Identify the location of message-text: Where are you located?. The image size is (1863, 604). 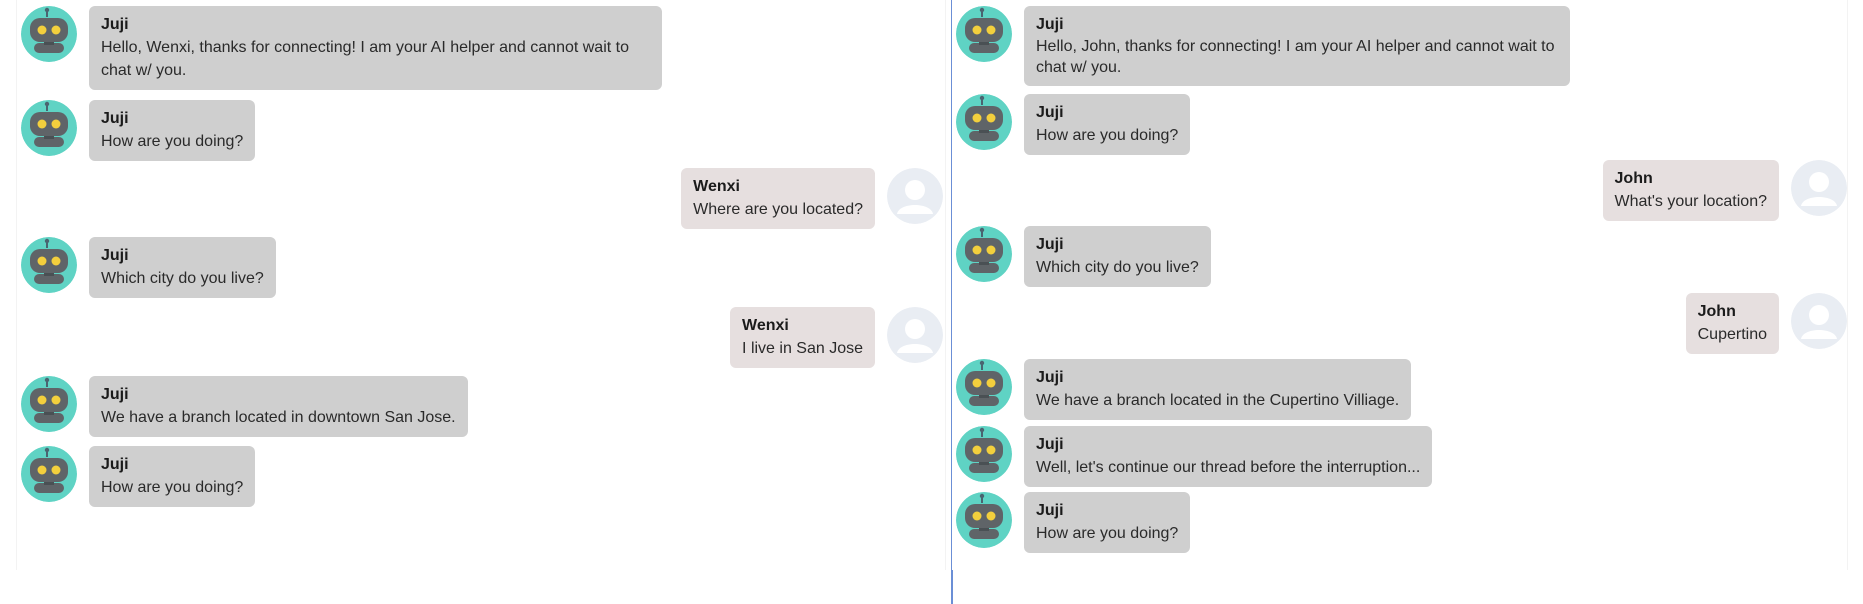
(778, 209).